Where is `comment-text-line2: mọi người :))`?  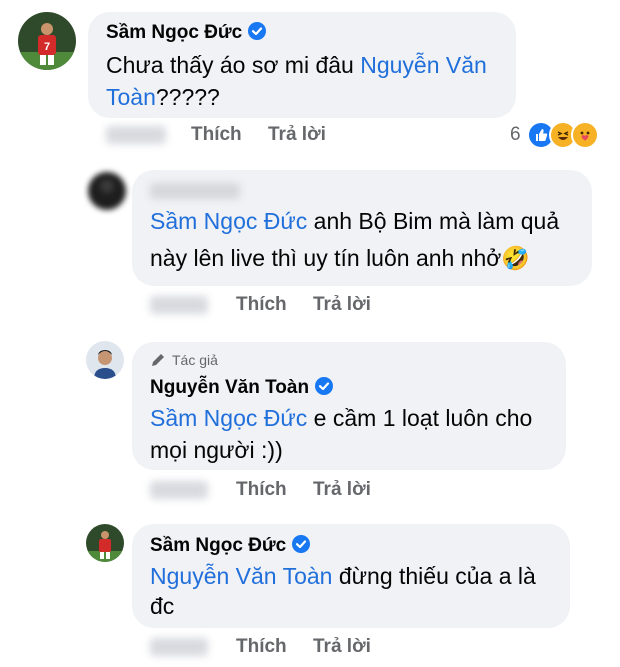
comment-text-line2: mọi người :)) is located at coordinates (216, 450).